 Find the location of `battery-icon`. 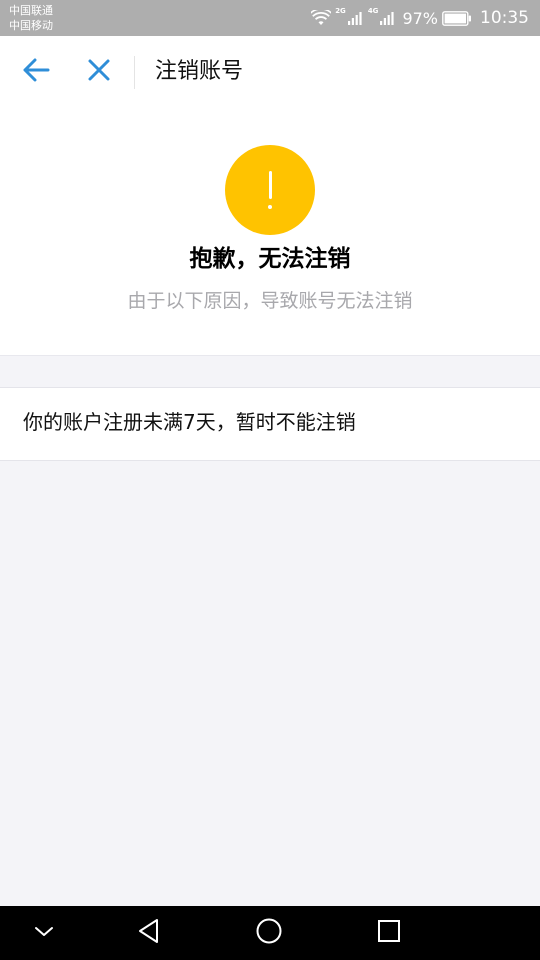

battery-icon is located at coordinates (457, 18).